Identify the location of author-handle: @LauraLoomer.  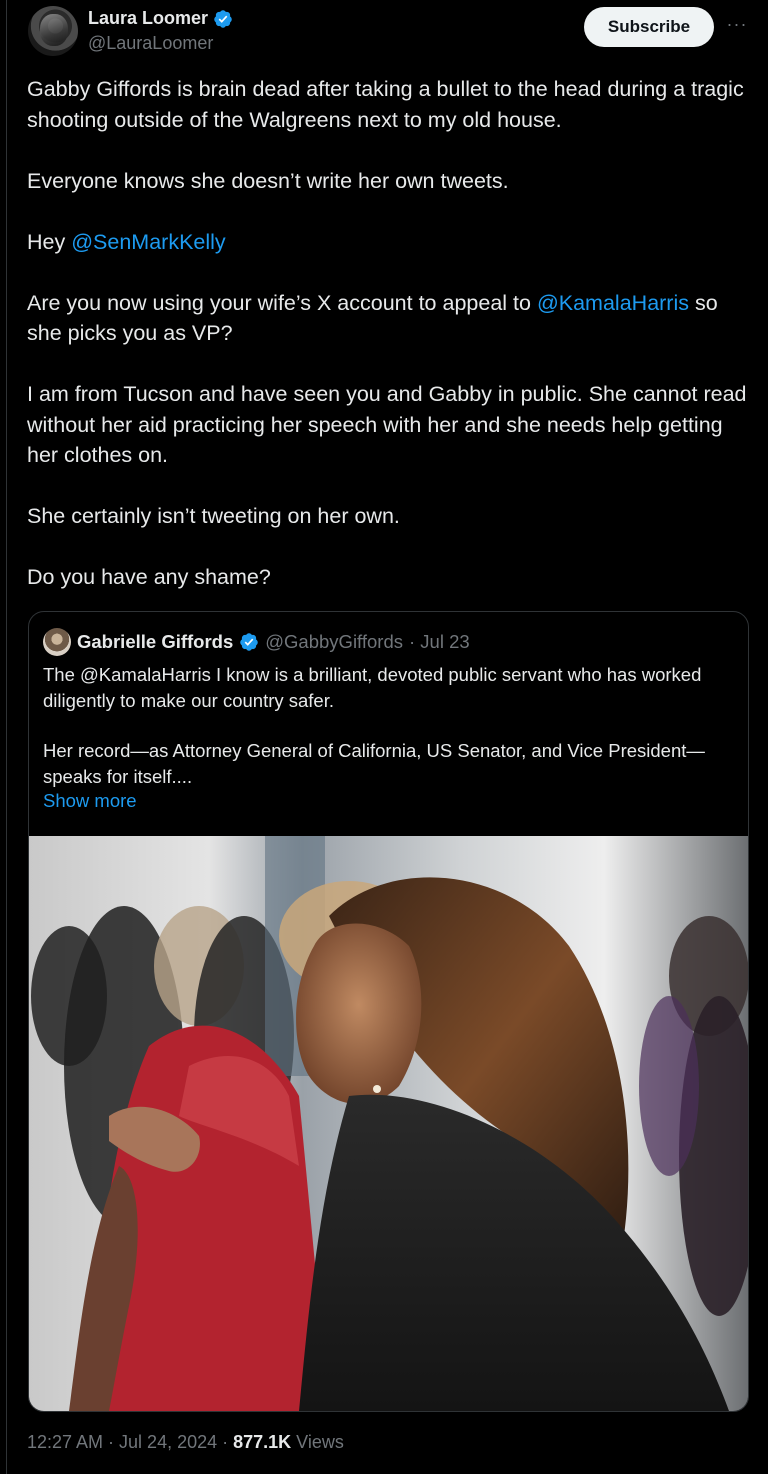
(150, 43).